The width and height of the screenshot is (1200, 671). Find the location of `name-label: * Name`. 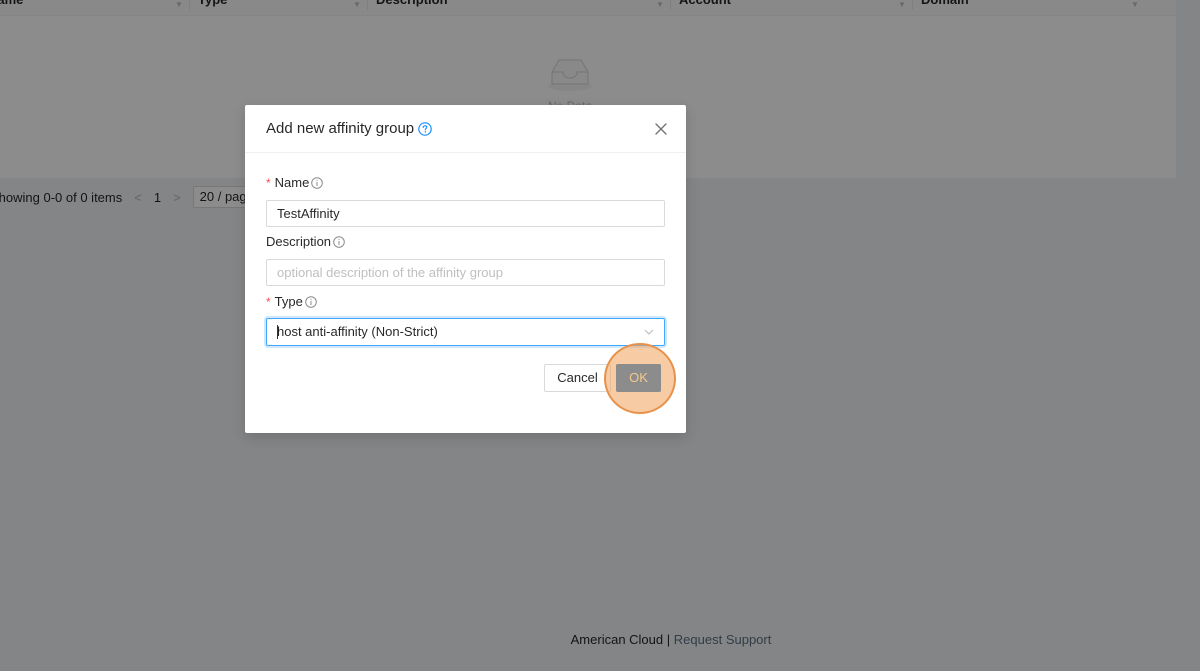

name-label: * Name is located at coordinates (295, 182).